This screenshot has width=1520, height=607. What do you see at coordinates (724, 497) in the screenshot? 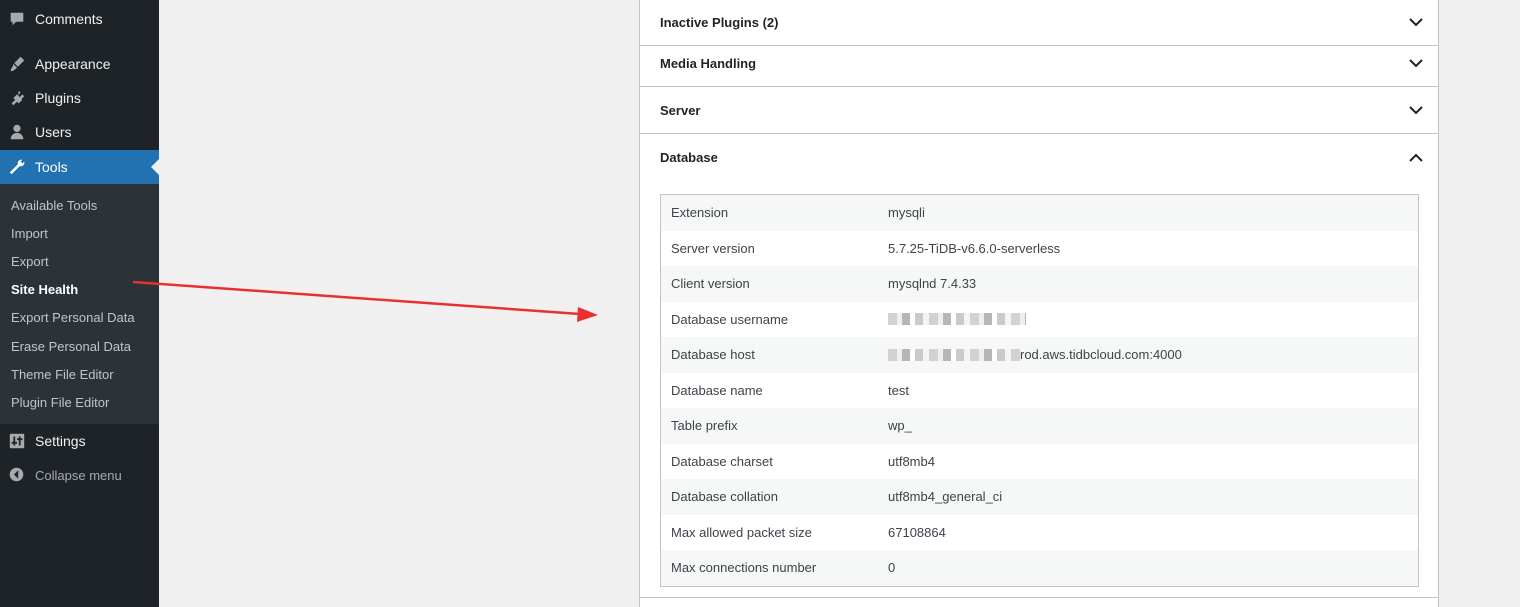
I see `row-label: Database collation` at bounding box center [724, 497].